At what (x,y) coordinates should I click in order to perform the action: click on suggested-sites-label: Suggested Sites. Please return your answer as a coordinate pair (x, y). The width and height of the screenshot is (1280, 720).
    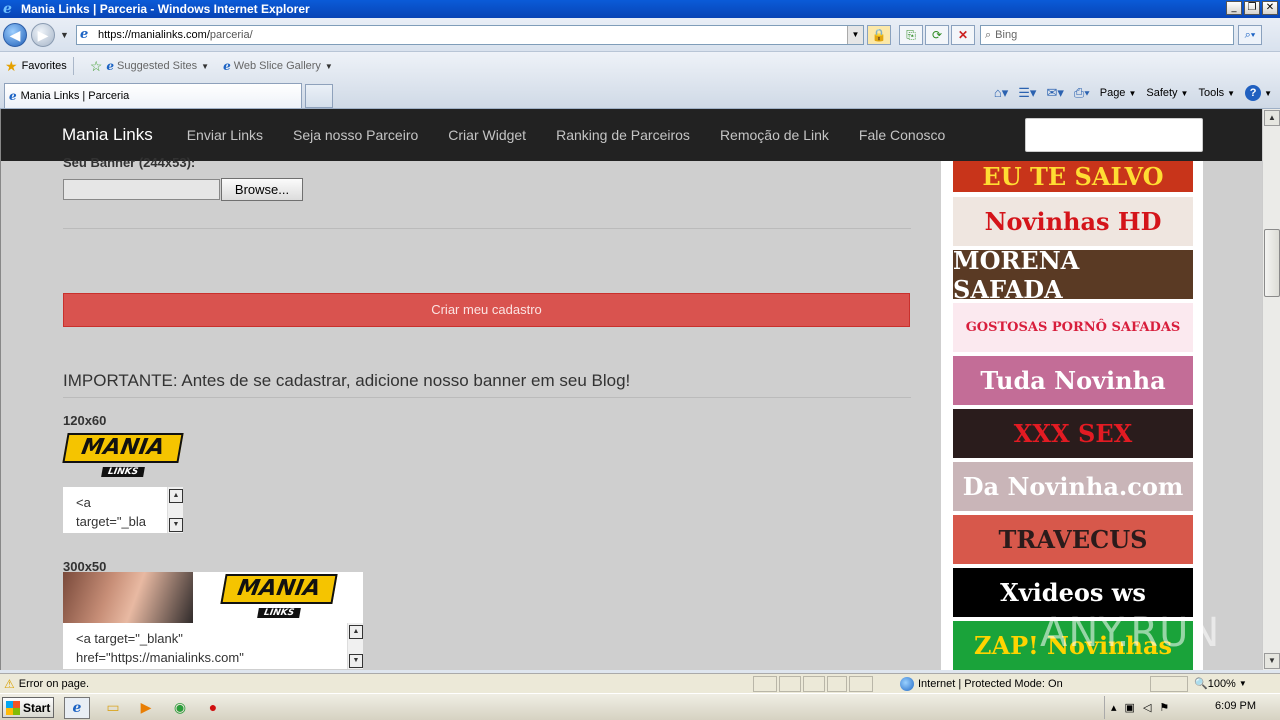
    Looking at the image, I should click on (157, 66).